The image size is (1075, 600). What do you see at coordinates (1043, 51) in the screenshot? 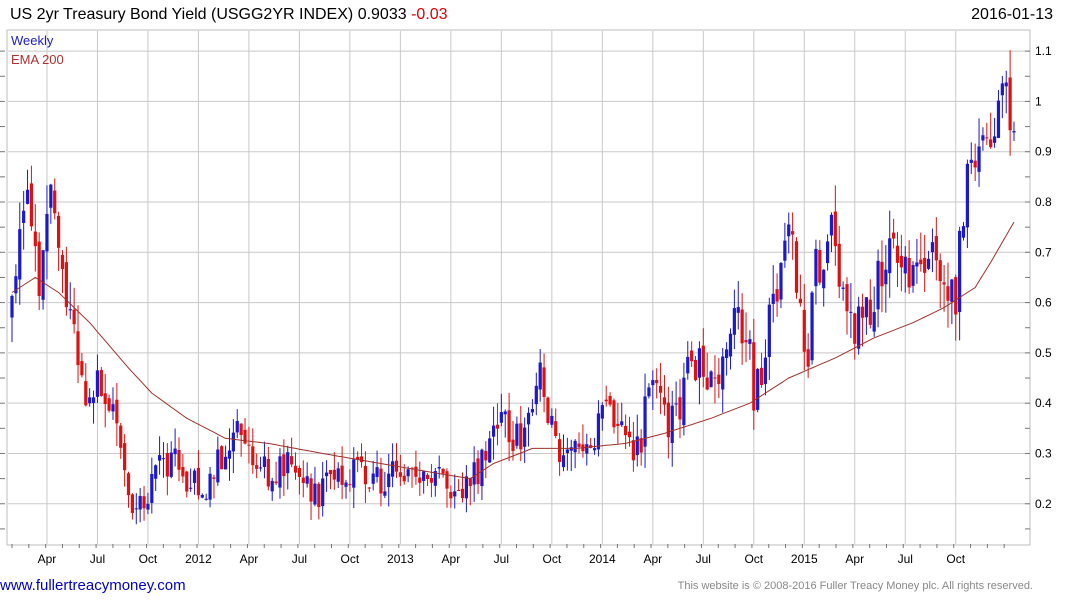
I see `y-tick-label: 1.1` at bounding box center [1043, 51].